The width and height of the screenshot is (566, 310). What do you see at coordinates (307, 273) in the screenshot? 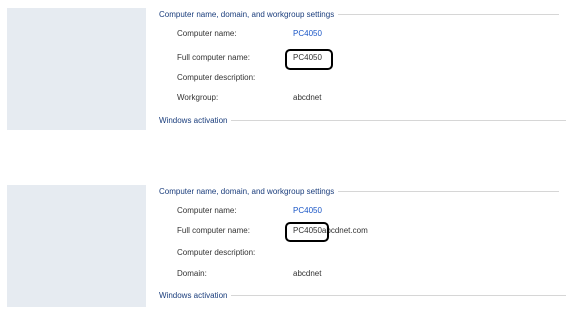
I see `domain-value: abcdnet` at bounding box center [307, 273].